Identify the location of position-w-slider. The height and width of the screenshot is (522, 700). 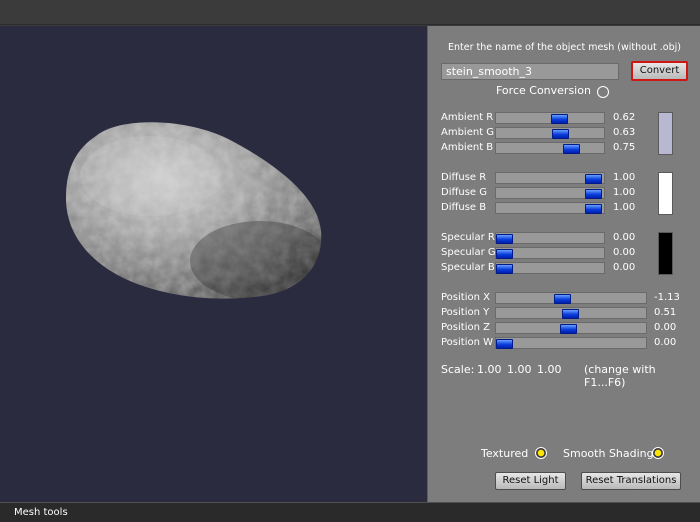
(571, 343).